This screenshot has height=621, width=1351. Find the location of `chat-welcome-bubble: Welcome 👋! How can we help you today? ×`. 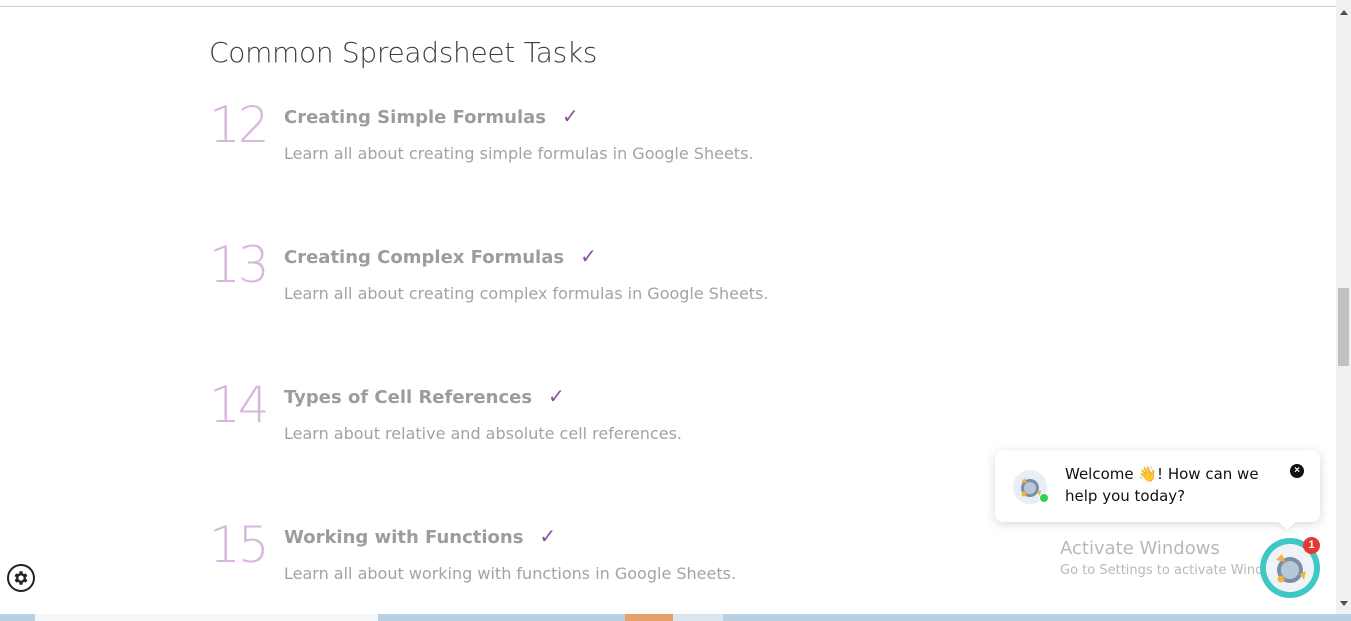

chat-welcome-bubble: Welcome 👋! How can we help you today? × is located at coordinates (1157, 486).